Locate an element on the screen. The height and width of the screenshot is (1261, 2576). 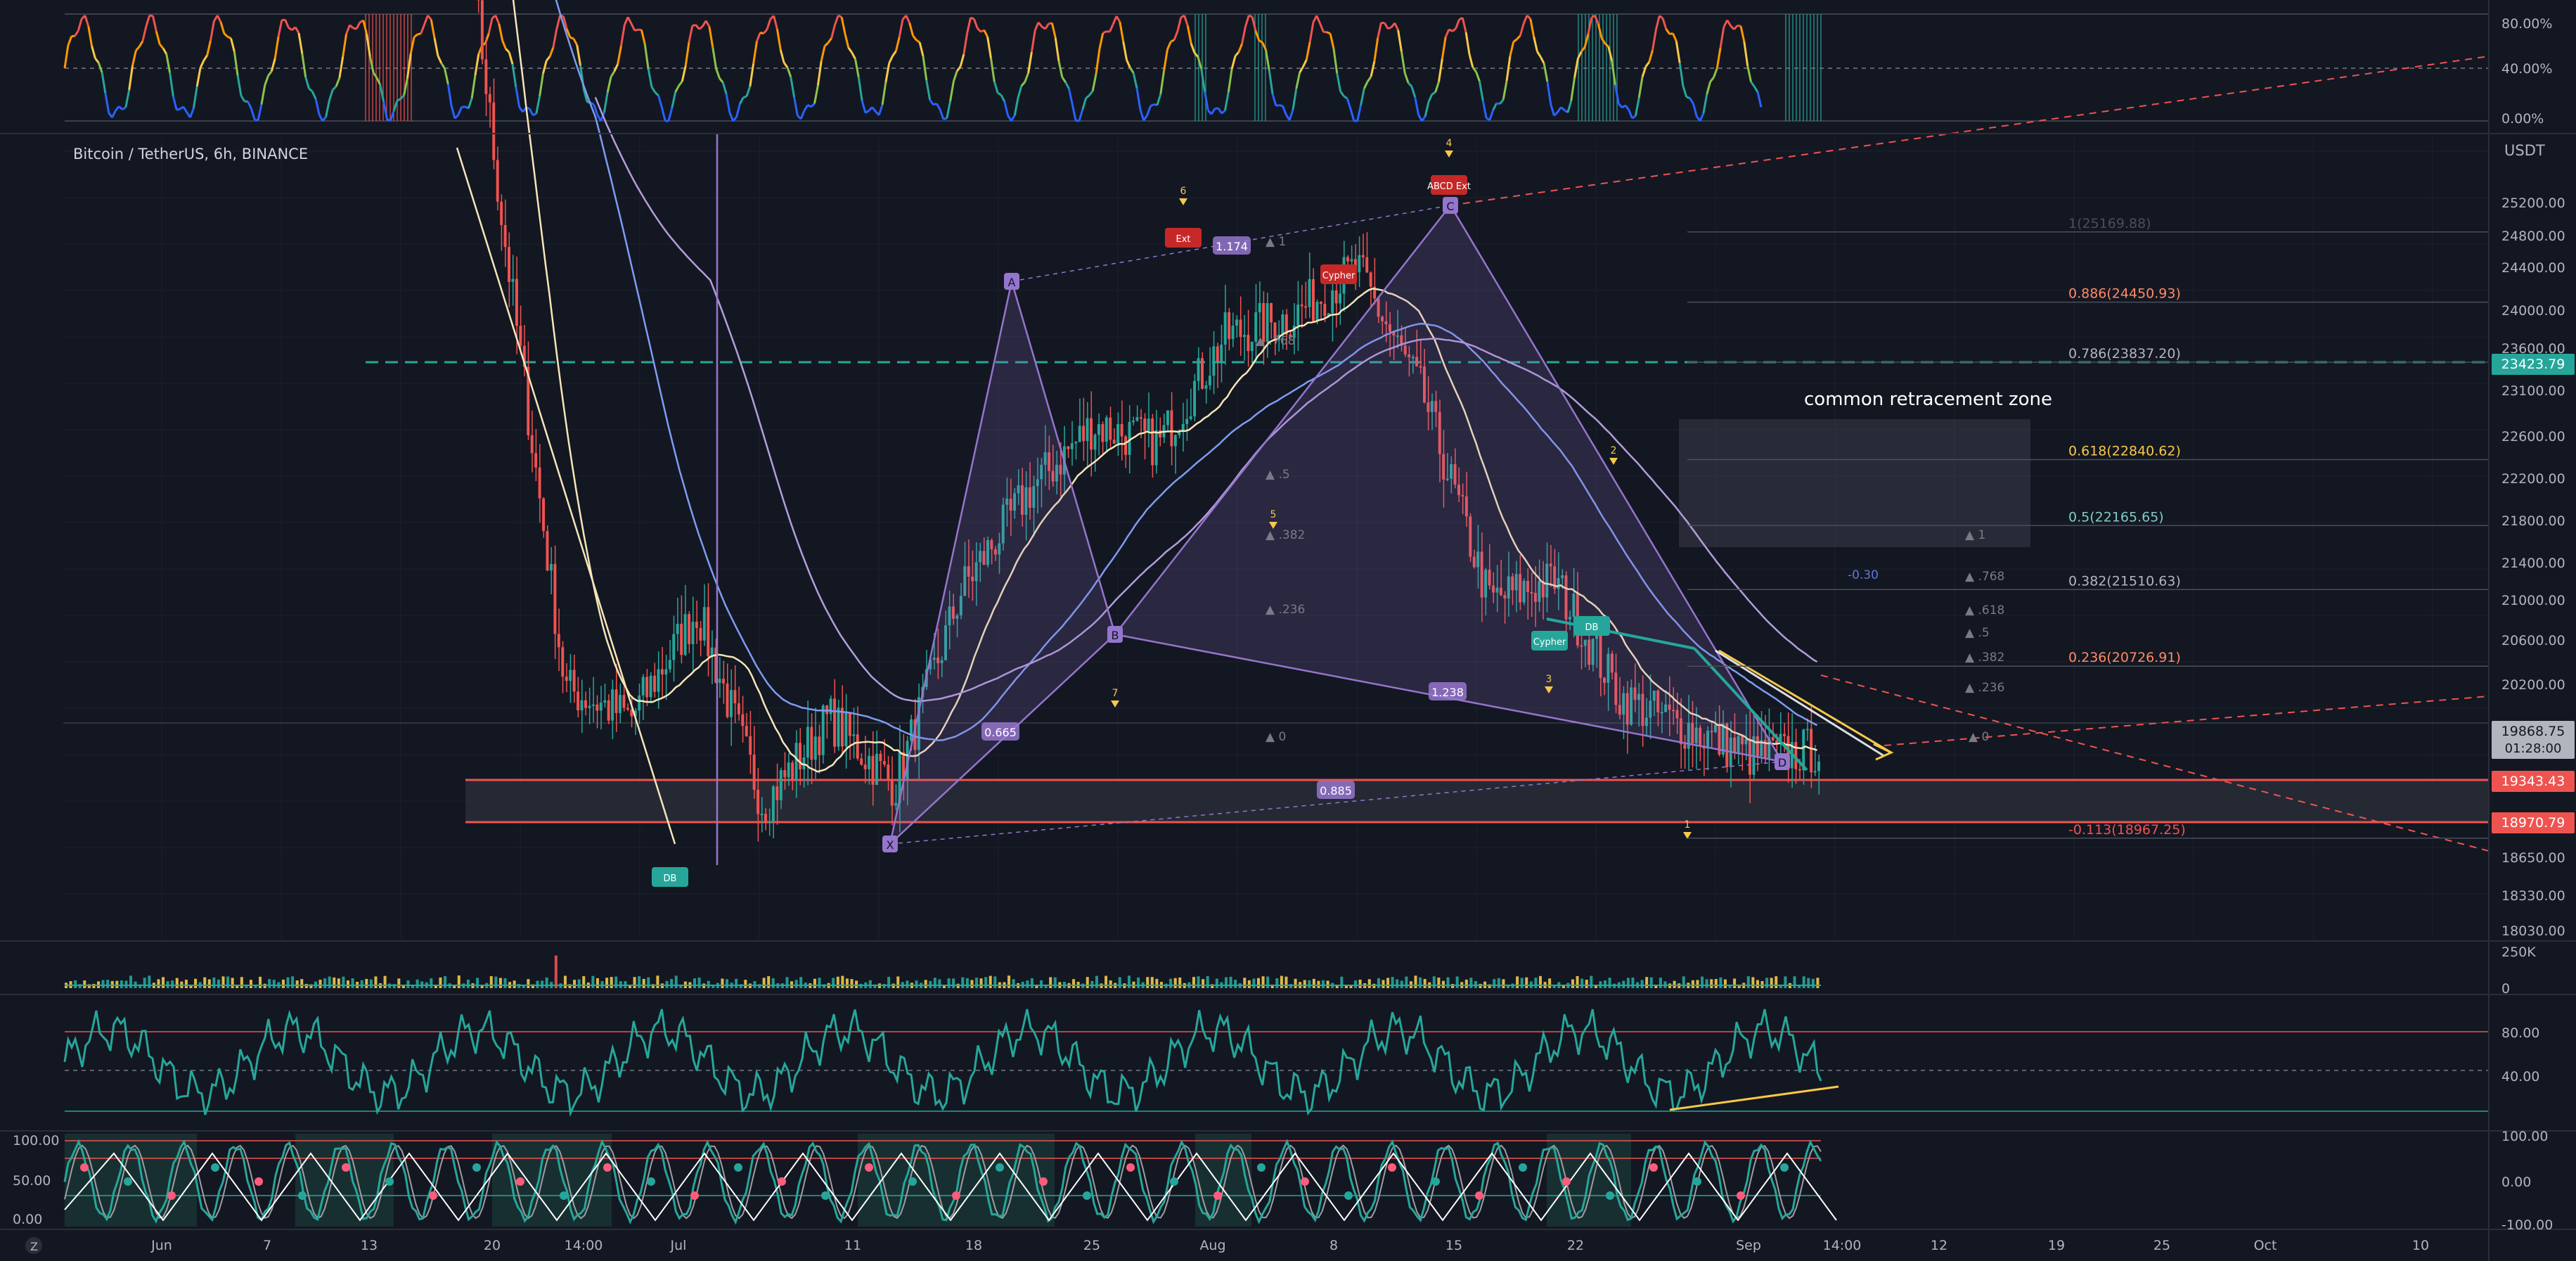
fib-level-label: 0.618(22840.62) is located at coordinates (2124, 451).